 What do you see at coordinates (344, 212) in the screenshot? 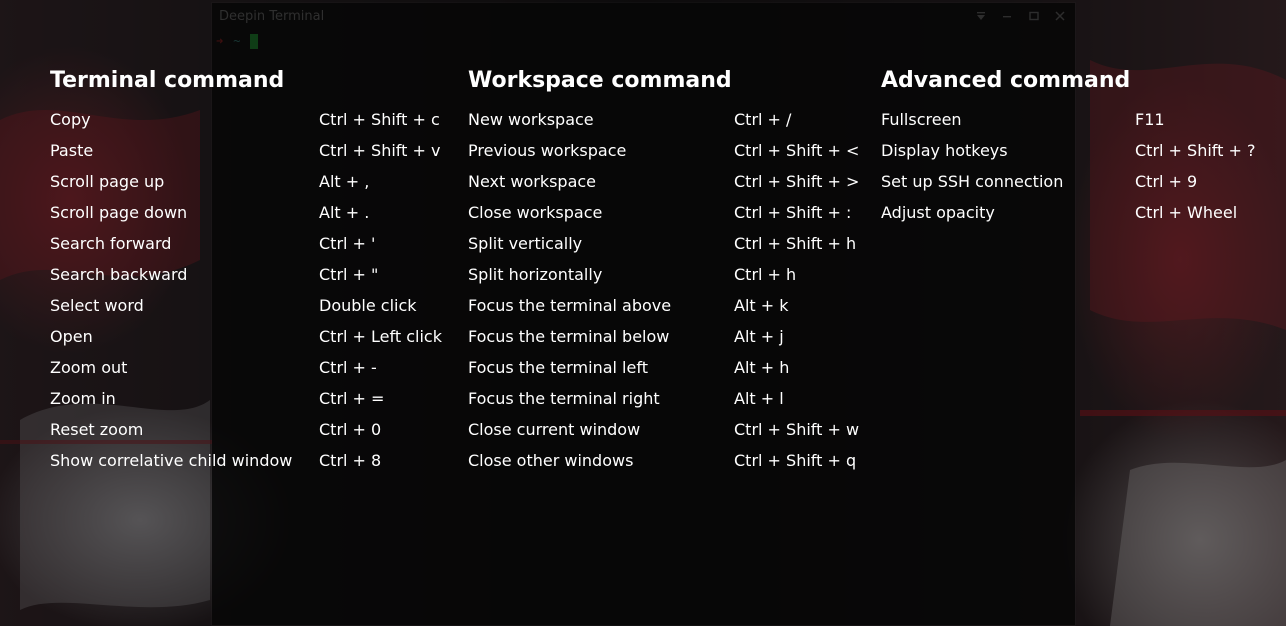
I see `hotkey-keys: Alt + .` at bounding box center [344, 212].